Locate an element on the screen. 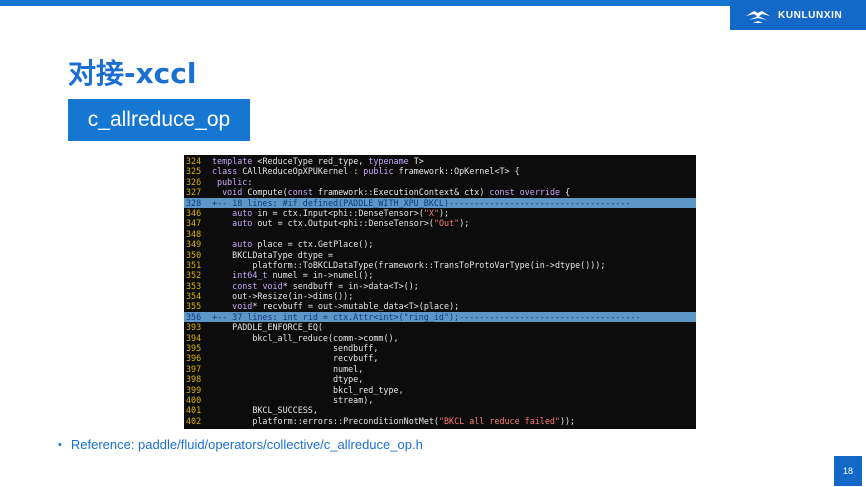 The height and width of the screenshot is (487, 866). line-number: 401 is located at coordinates (194, 410).